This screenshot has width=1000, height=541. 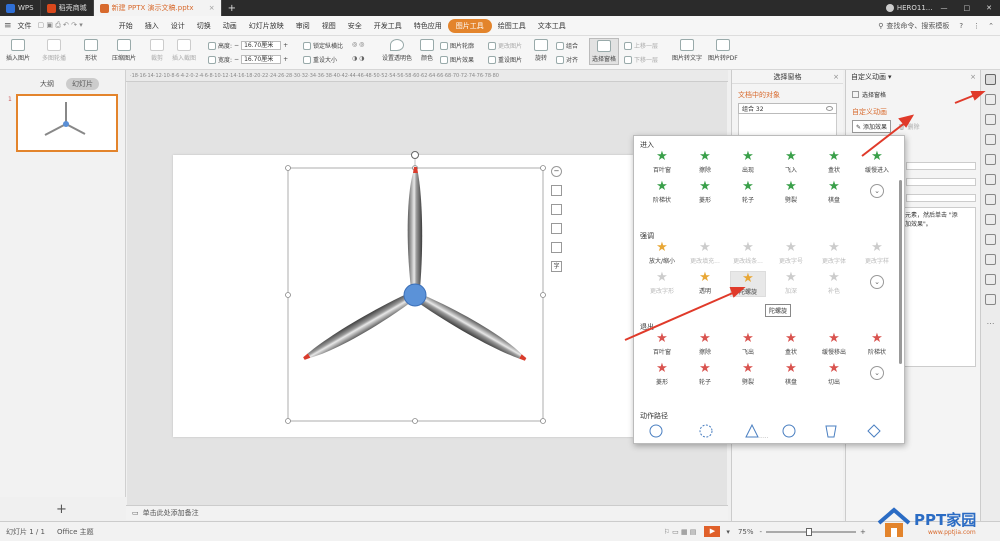 I want to click on color-button: 颜色, so click(x=427, y=50).